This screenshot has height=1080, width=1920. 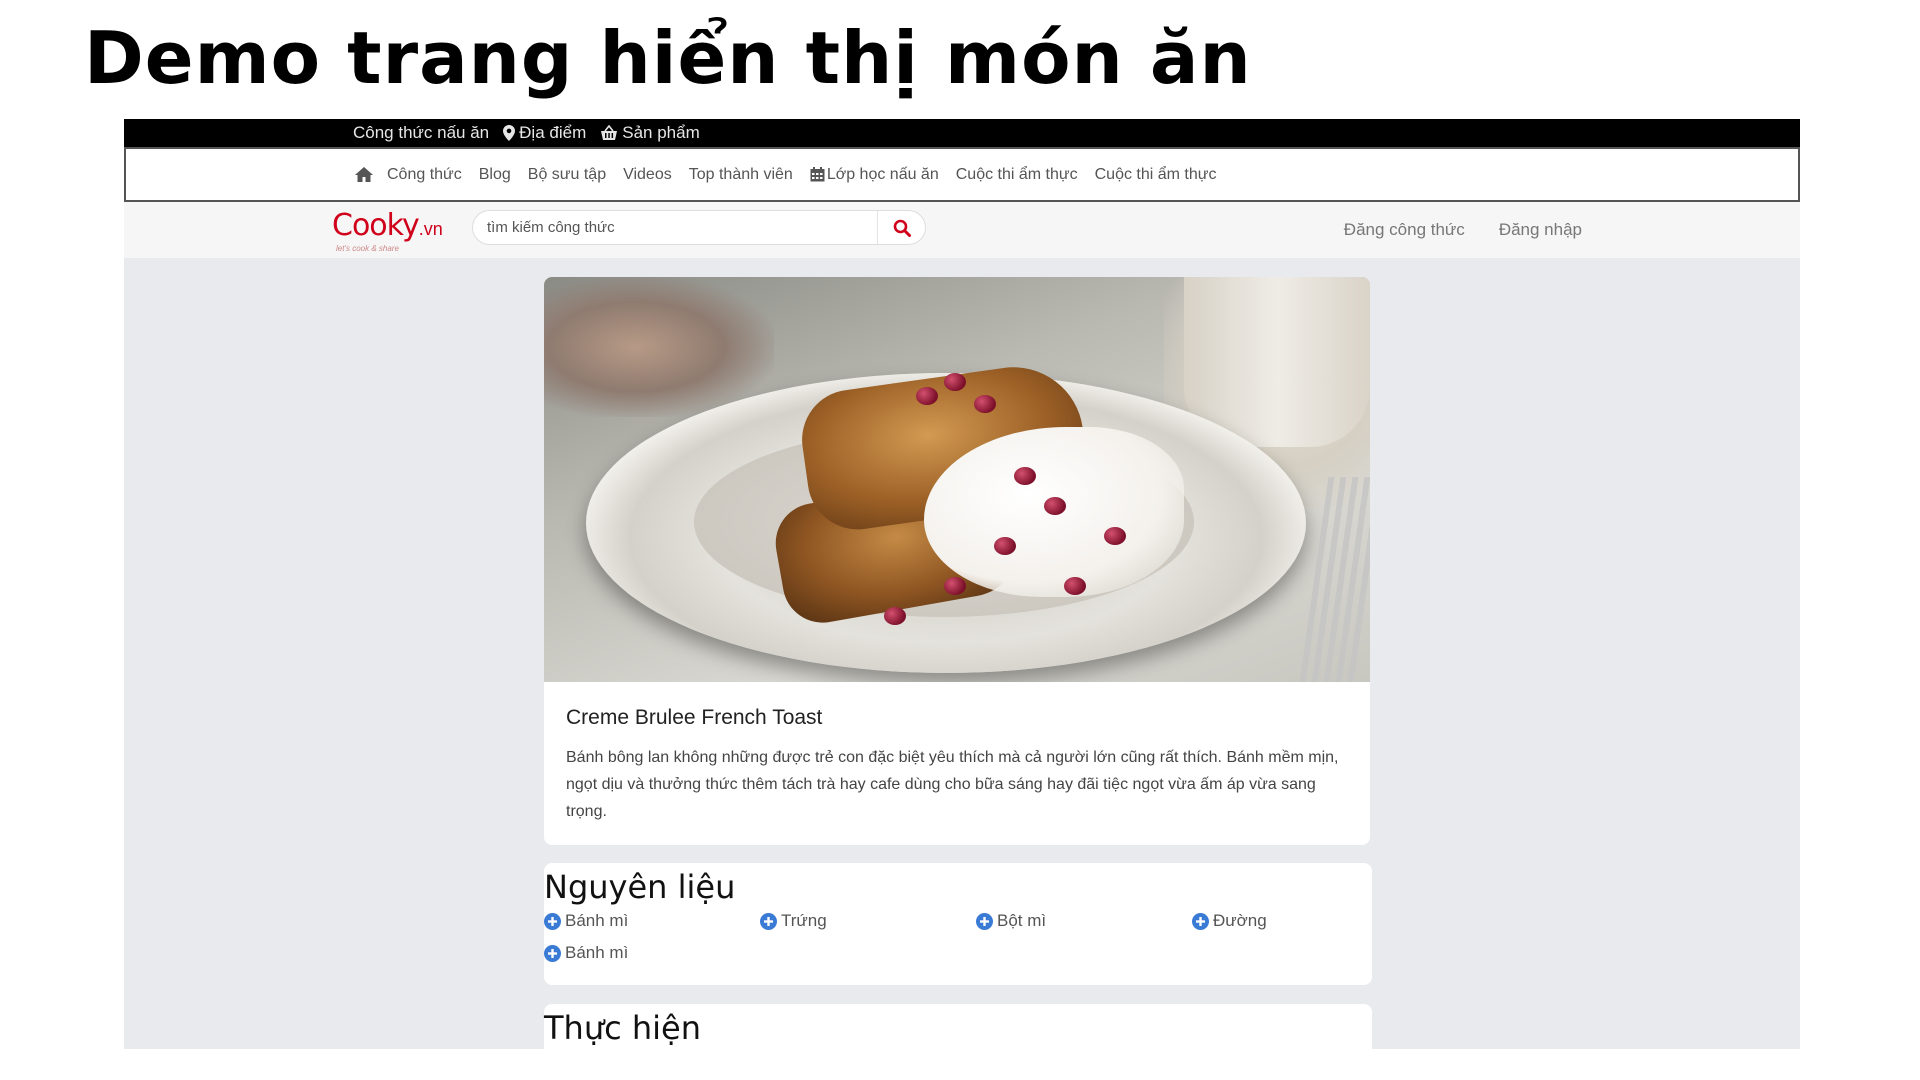 I want to click on nav-item-top-members: Top thành viên, so click(x=741, y=175).